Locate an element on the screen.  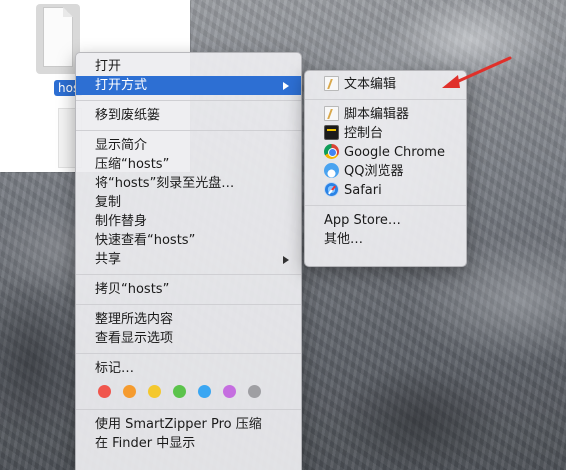
menu-item-show-view-options: 查看显示选项 is located at coordinates (188, 338).